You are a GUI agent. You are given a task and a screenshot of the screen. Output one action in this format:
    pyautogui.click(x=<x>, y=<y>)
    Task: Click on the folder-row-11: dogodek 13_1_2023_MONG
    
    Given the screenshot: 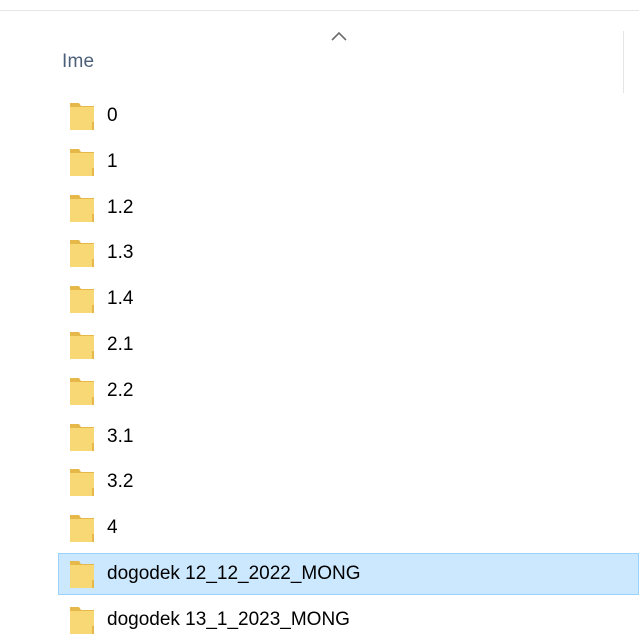 What is the action you would take?
    pyautogui.click(x=319, y=621)
    